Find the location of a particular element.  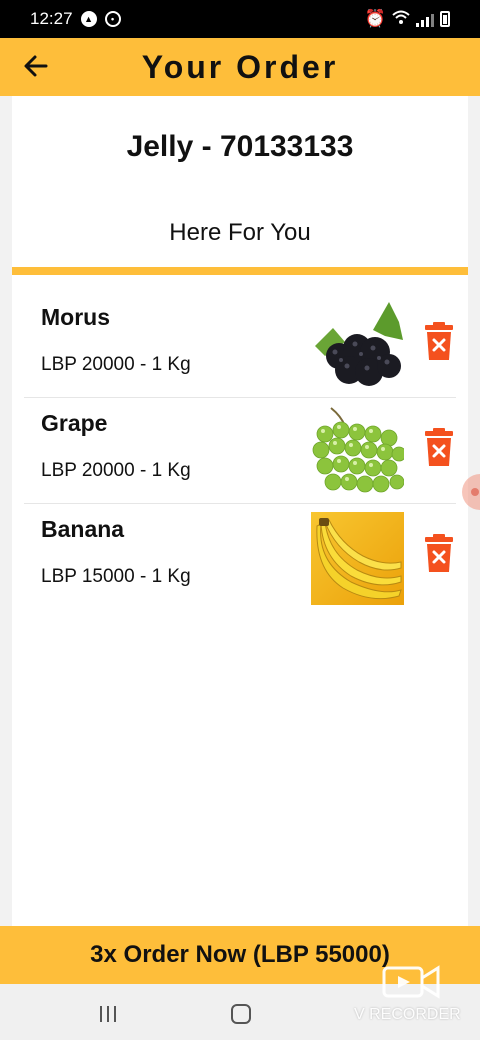

status-time: 12:27 is located at coordinates (51, 18).